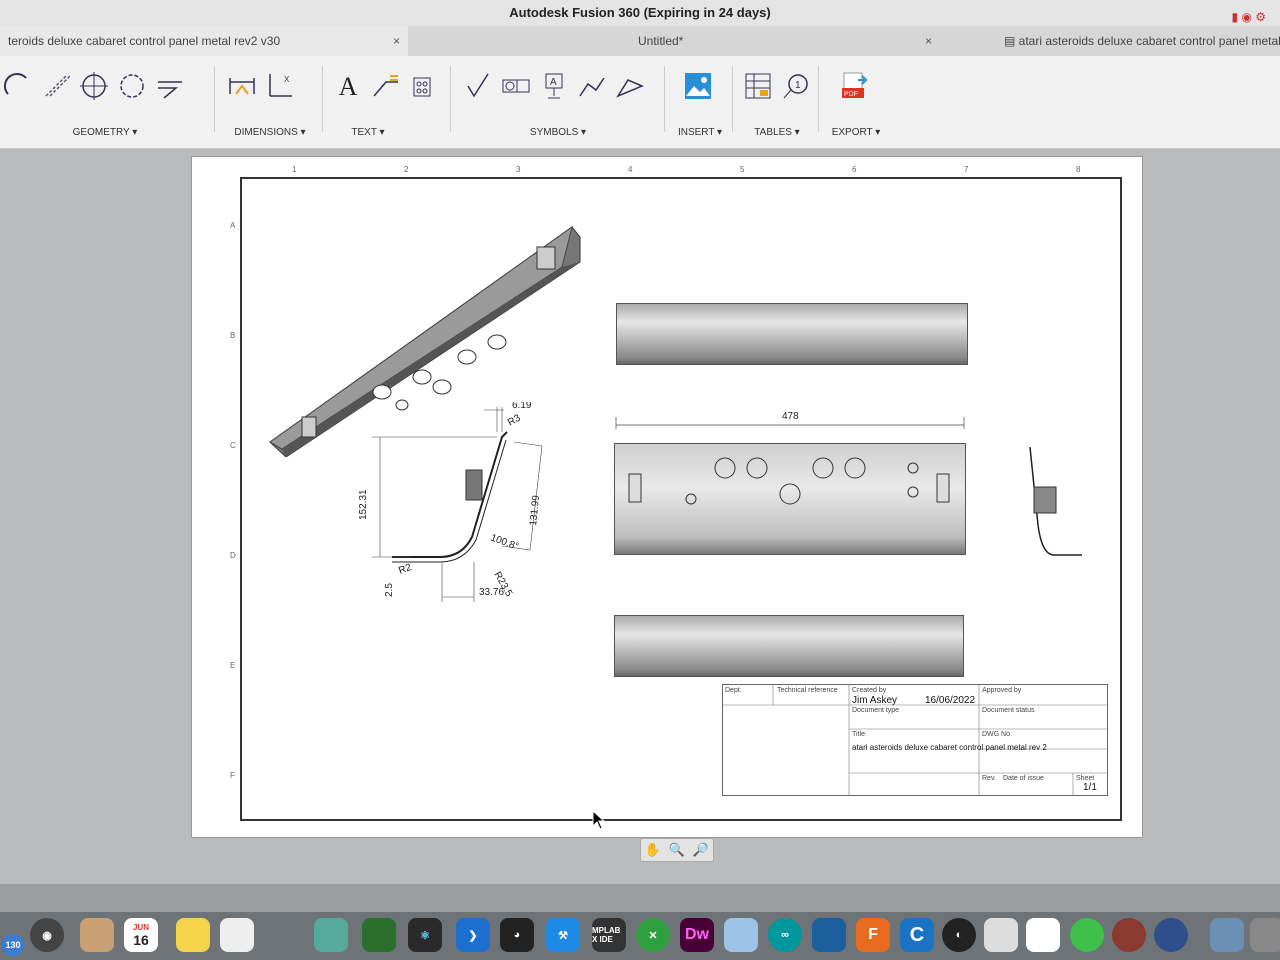  Describe the element at coordinates (917, 935) in the screenshot. I see `c-app-icon: C` at that location.